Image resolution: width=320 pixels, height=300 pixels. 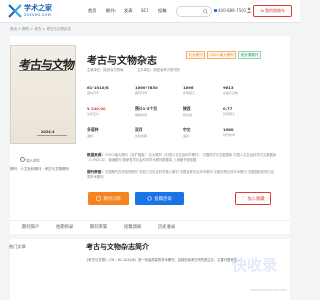 I want to click on journal-title: 考古与文物杂志, so click(x=122, y=61).